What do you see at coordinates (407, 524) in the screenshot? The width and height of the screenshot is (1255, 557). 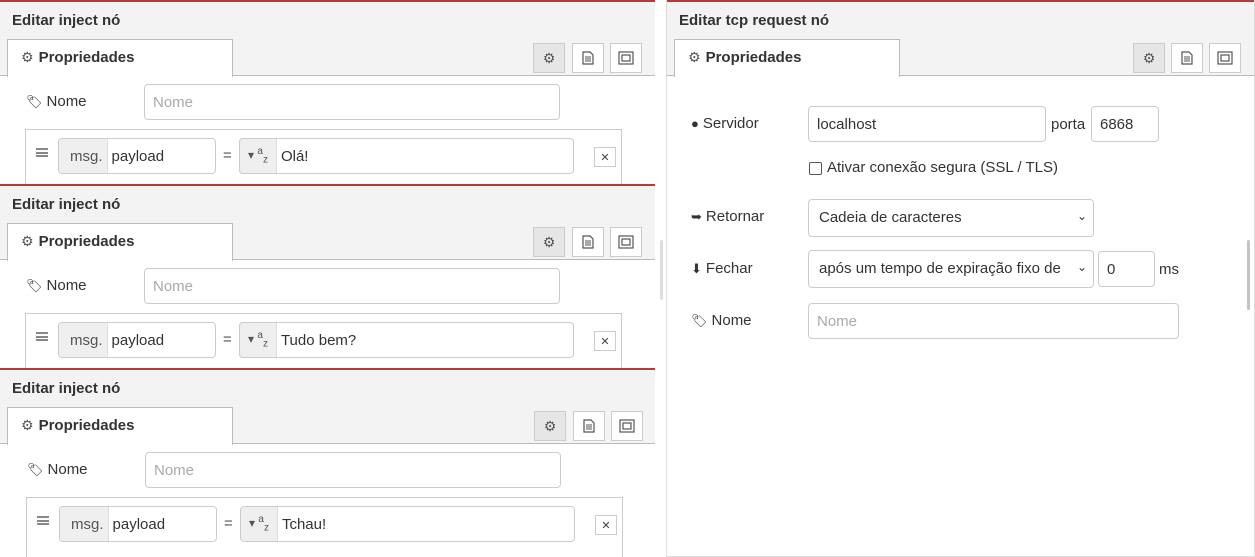 I see `property-value-input: ▾ az Tchau!` at bounding box center [407, 524].